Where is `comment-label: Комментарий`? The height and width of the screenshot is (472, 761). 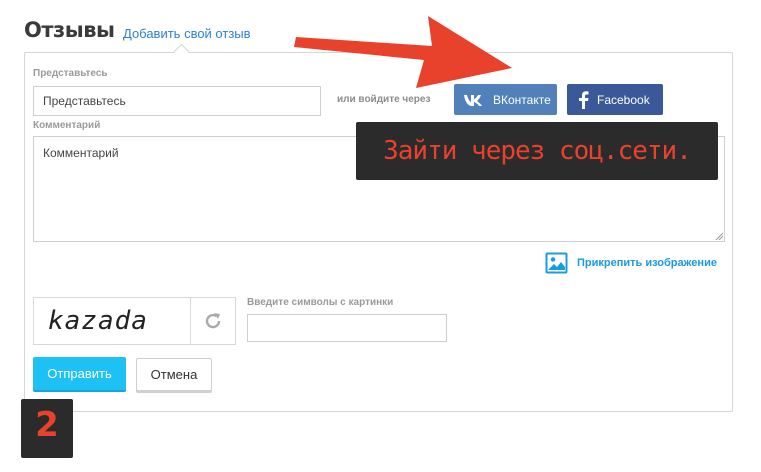 comment-label: Комментарий is located at coordinates (67, 125).